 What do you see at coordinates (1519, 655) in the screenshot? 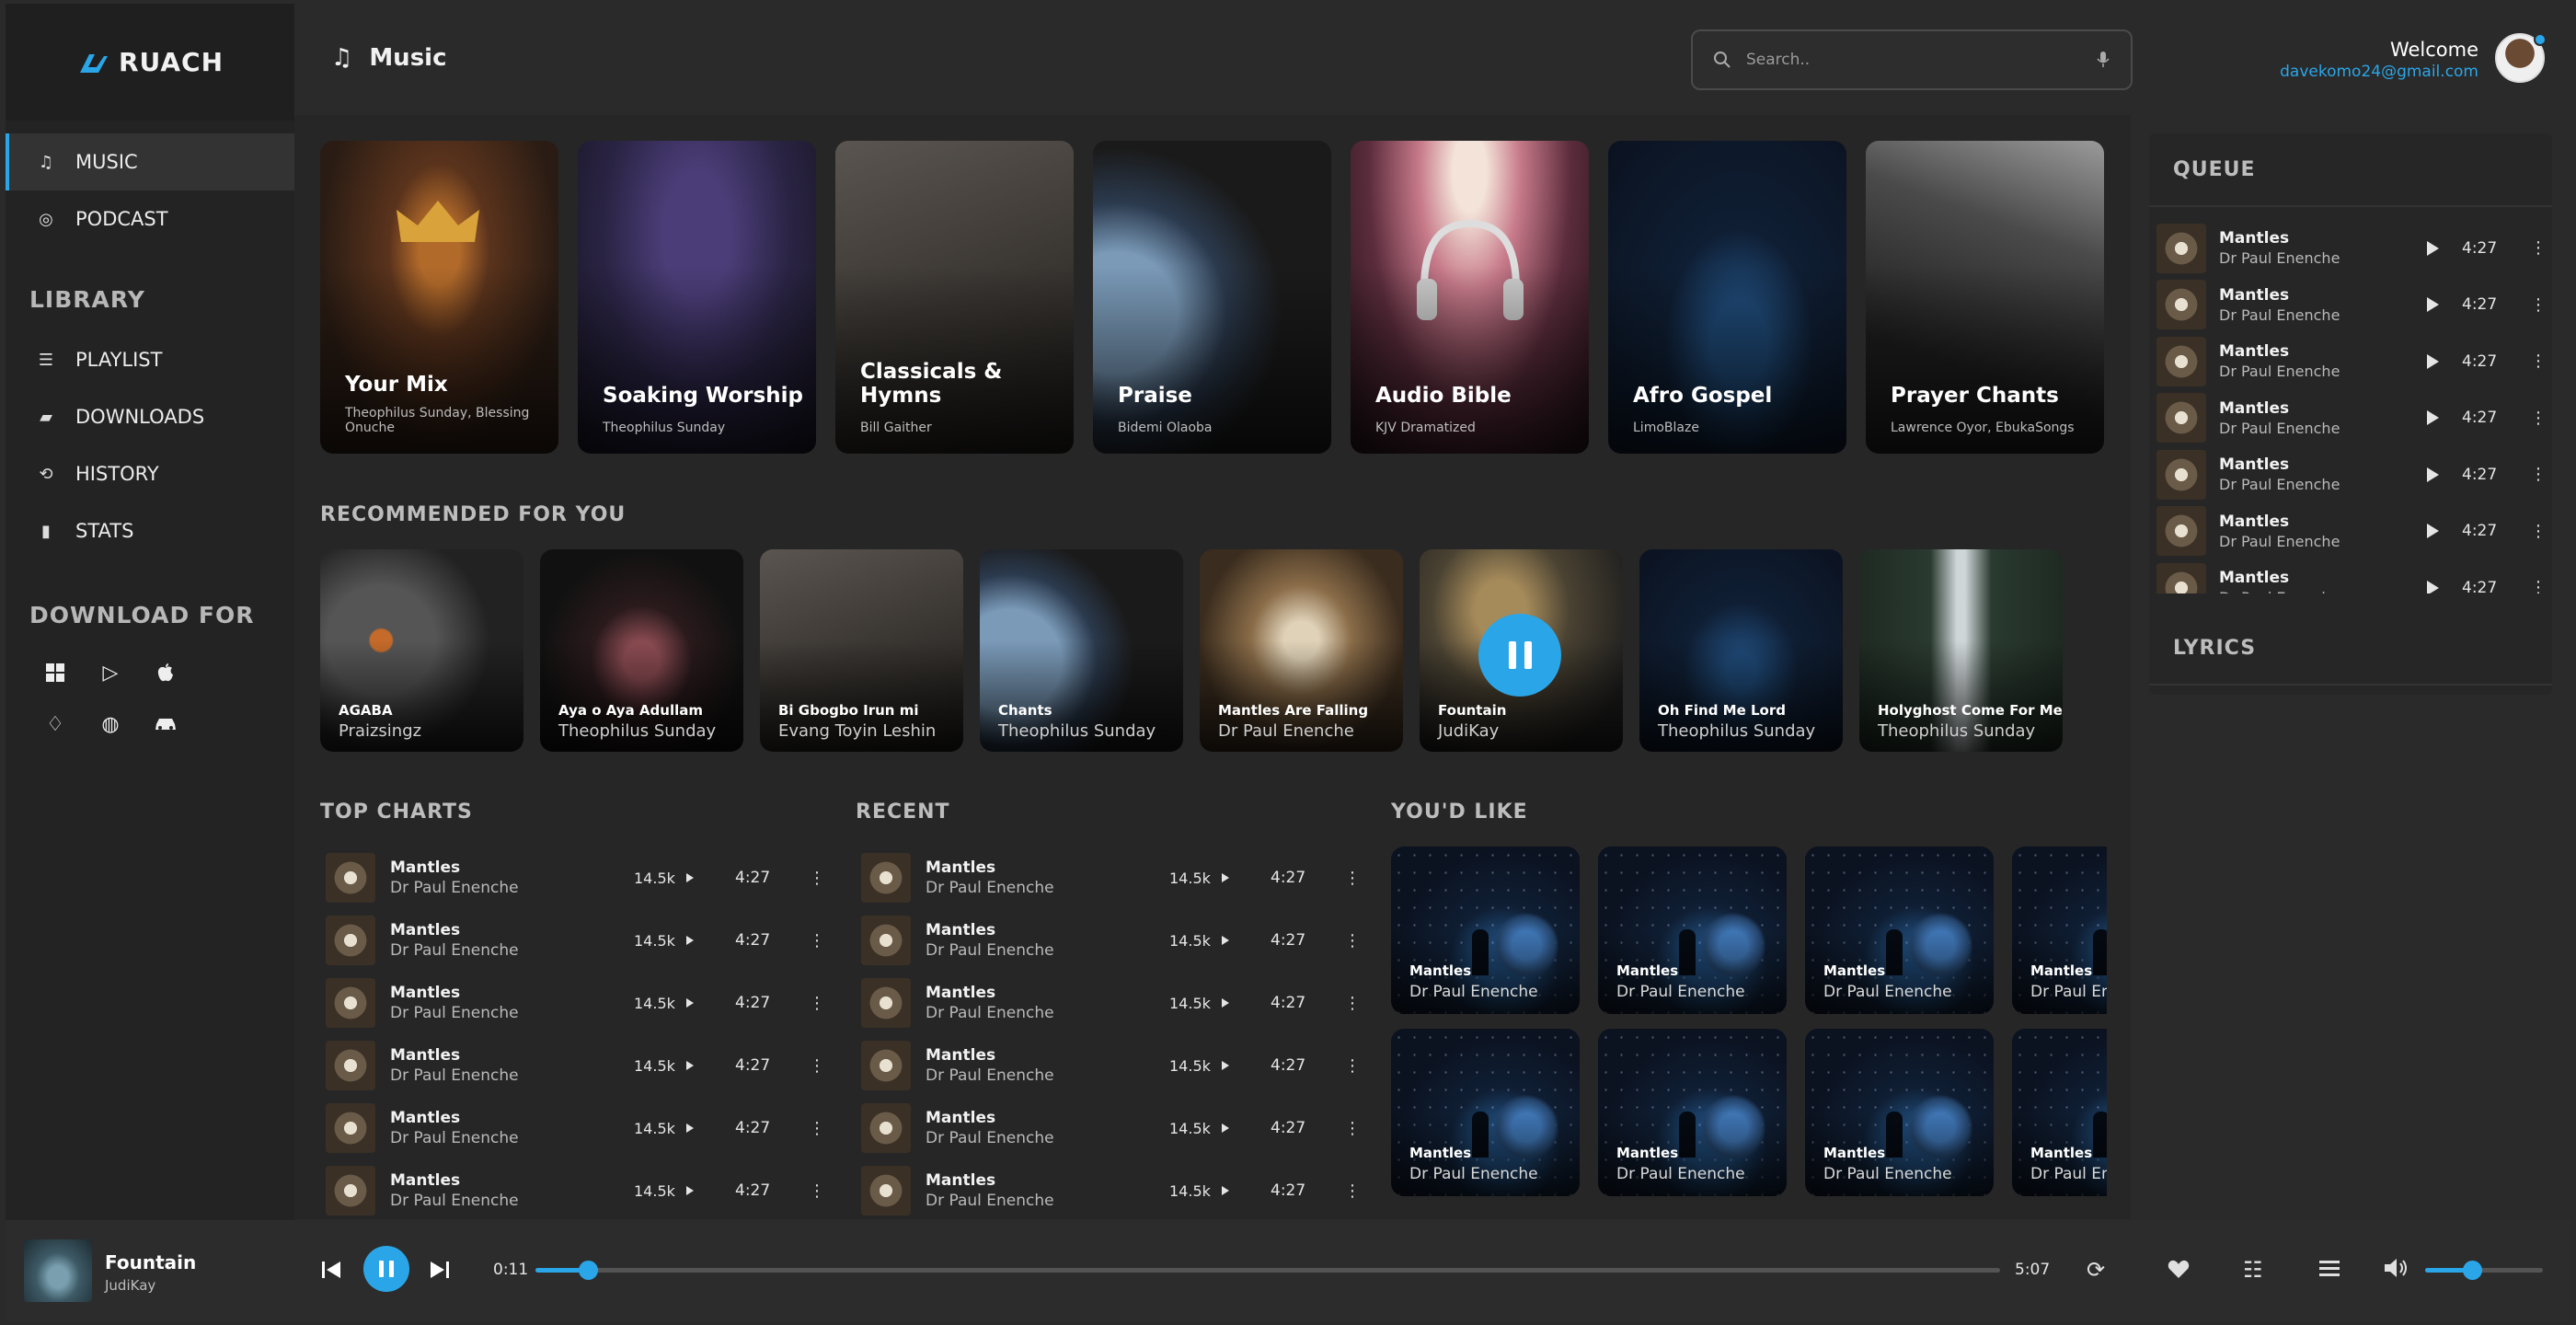
I see `pause-button` at bounding box center [1519, 655].